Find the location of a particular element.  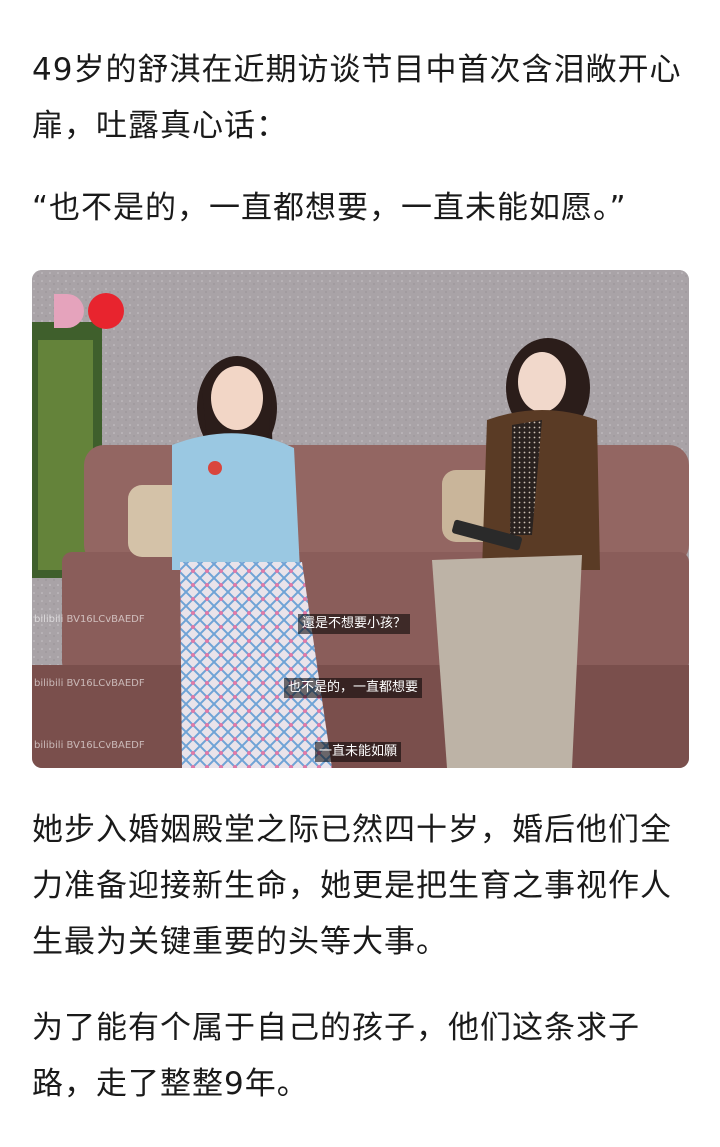

subtitle-caption: 一直未能如願 is located at coordinates (358, 752).